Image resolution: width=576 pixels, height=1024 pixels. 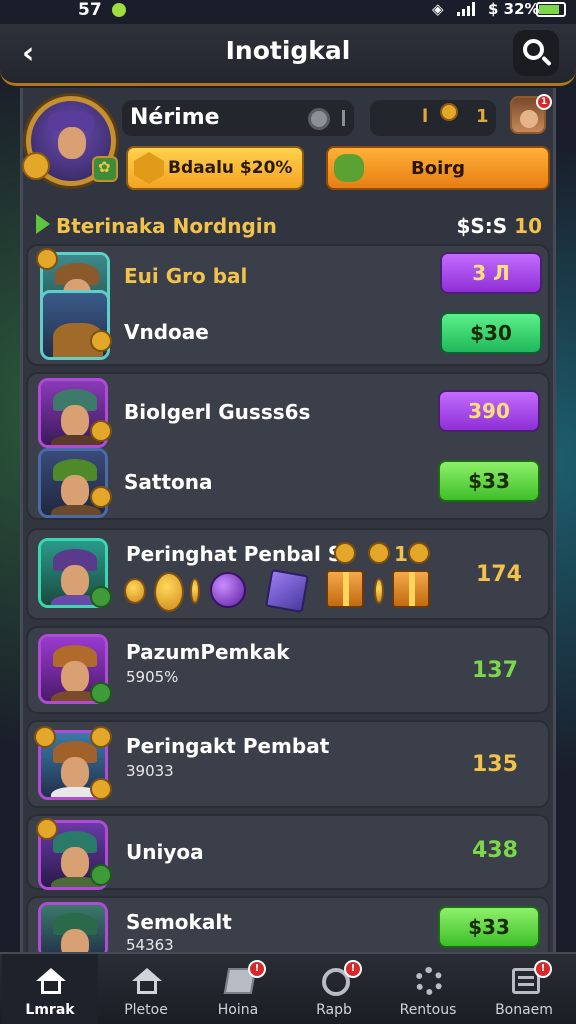 What do you see at coordinates (491, 273) in the screenshot?
I see `buy-button: 3 Л` at bounding box center [491, 273].